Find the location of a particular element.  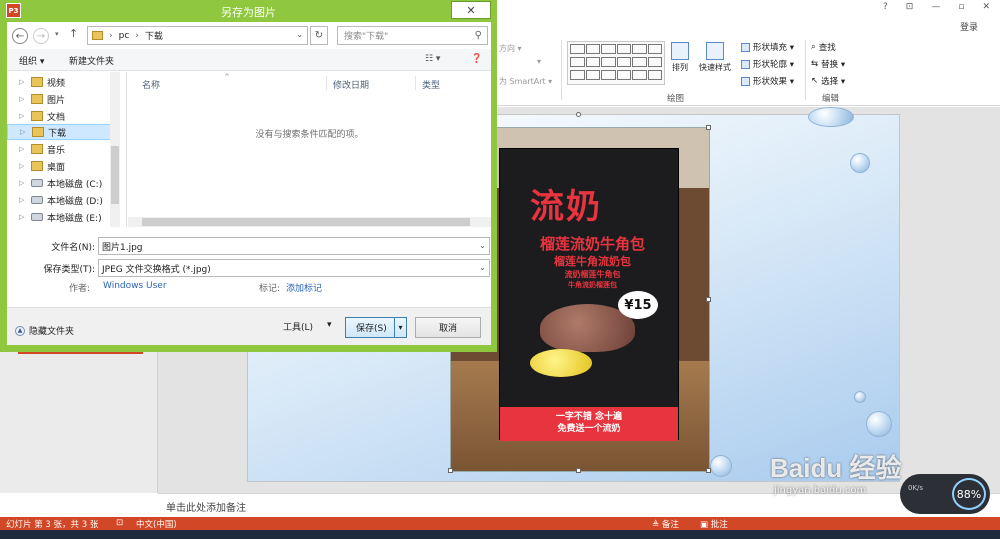

login-link: 登录 is located at coordinates (969, 26).